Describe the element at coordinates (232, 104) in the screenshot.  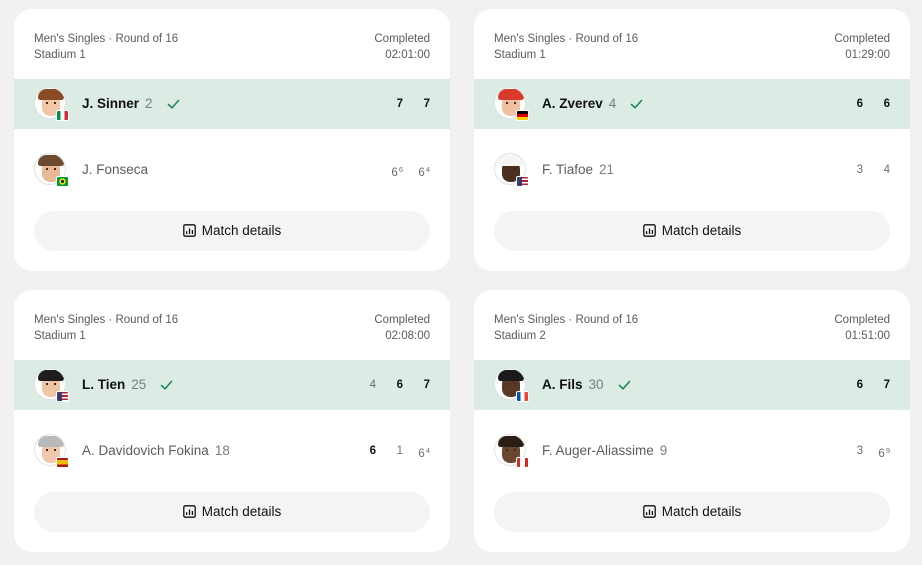
I see `player-row: J. Sinner 2 7 7` at that location.